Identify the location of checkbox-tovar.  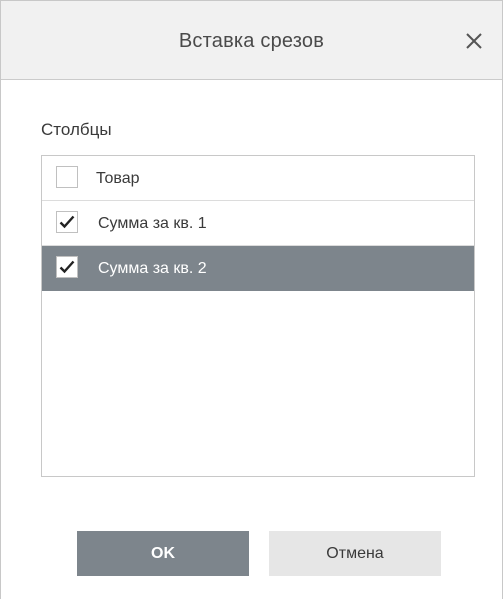
(67, 177).